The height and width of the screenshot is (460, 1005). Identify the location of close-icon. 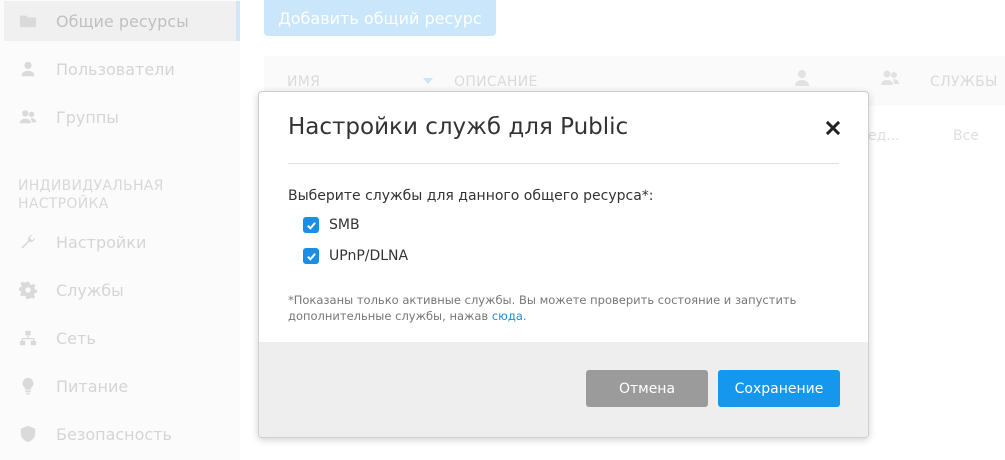
(833, 128).